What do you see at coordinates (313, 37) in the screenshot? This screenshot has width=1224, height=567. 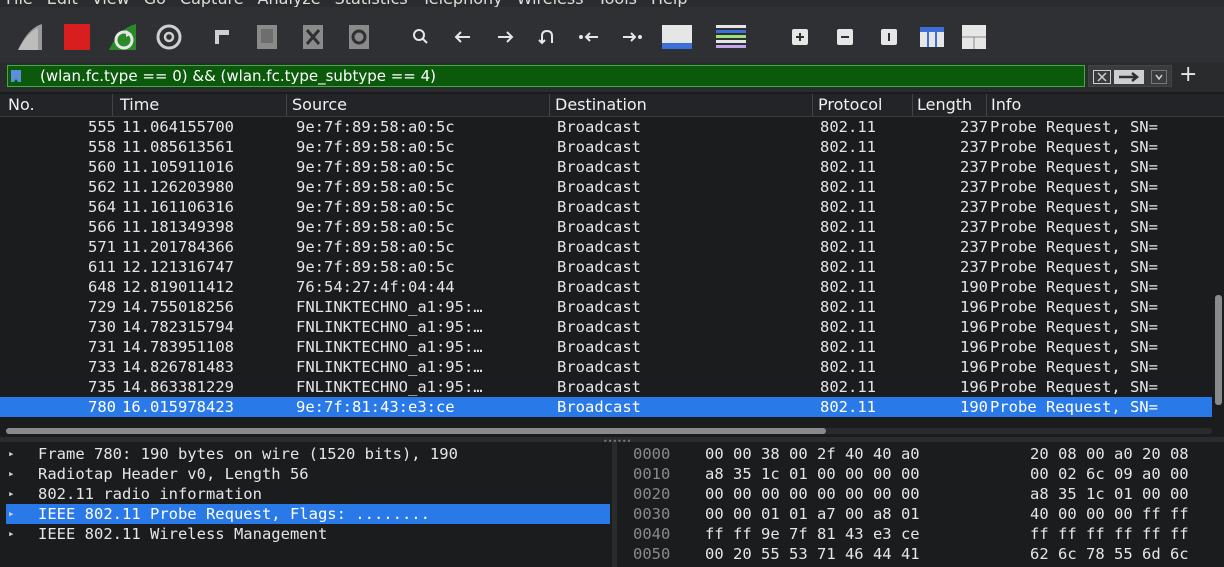 I see `close-file-icon` at bounding box center [313, 37].